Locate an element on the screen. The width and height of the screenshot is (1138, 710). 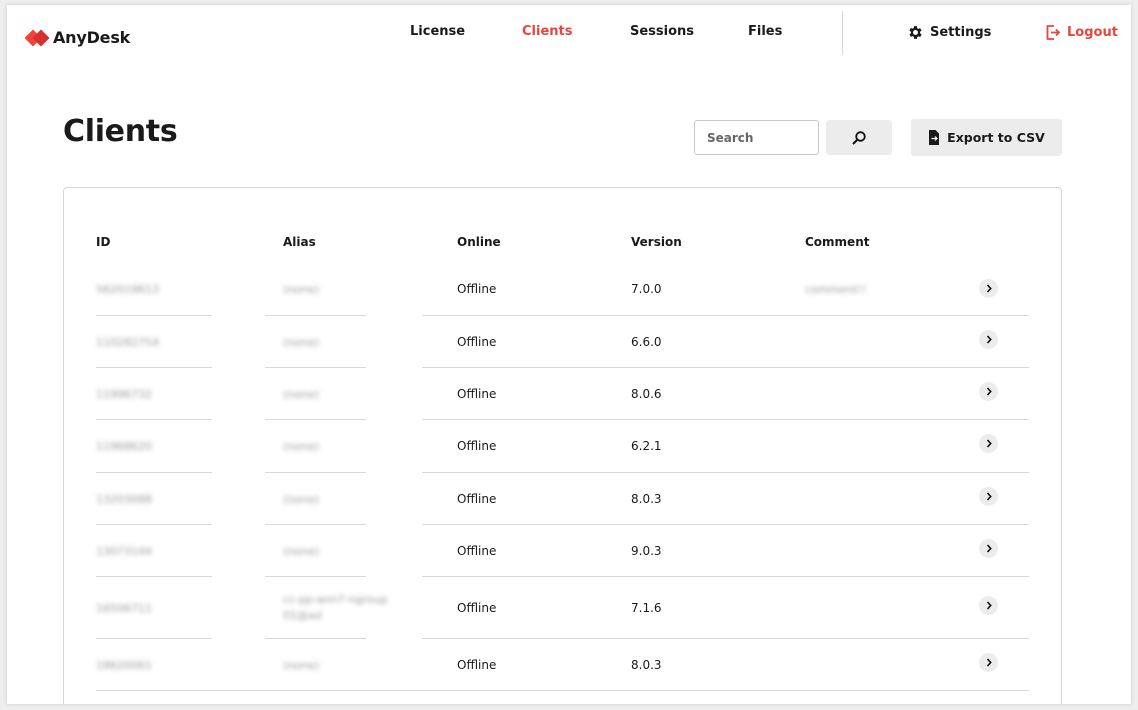
export-csv-button: Export to CSV is located at coordinates (986, 137).